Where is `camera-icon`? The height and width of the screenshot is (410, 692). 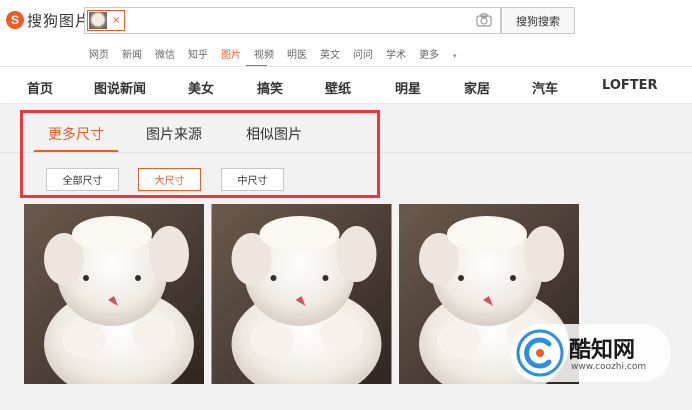 camera-icon is located at coordinates (484, 20).